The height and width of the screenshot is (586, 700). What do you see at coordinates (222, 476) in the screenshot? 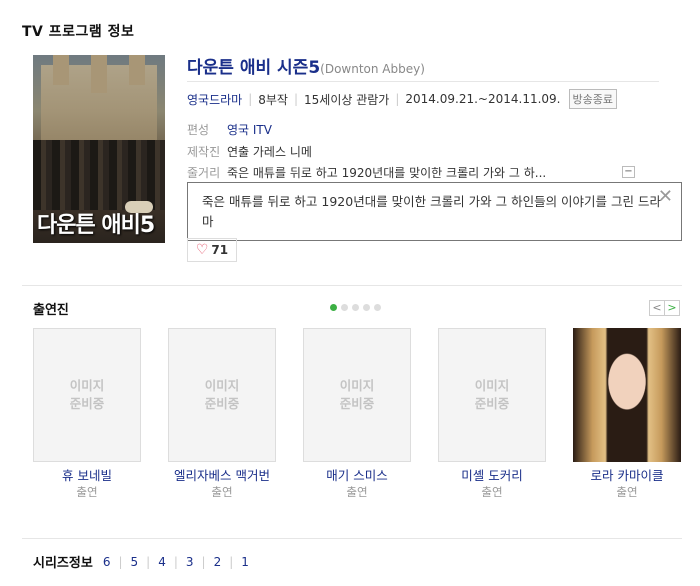
I see `cast-name: 엘리자베스 맥거번` at bounding box center [222, 476].